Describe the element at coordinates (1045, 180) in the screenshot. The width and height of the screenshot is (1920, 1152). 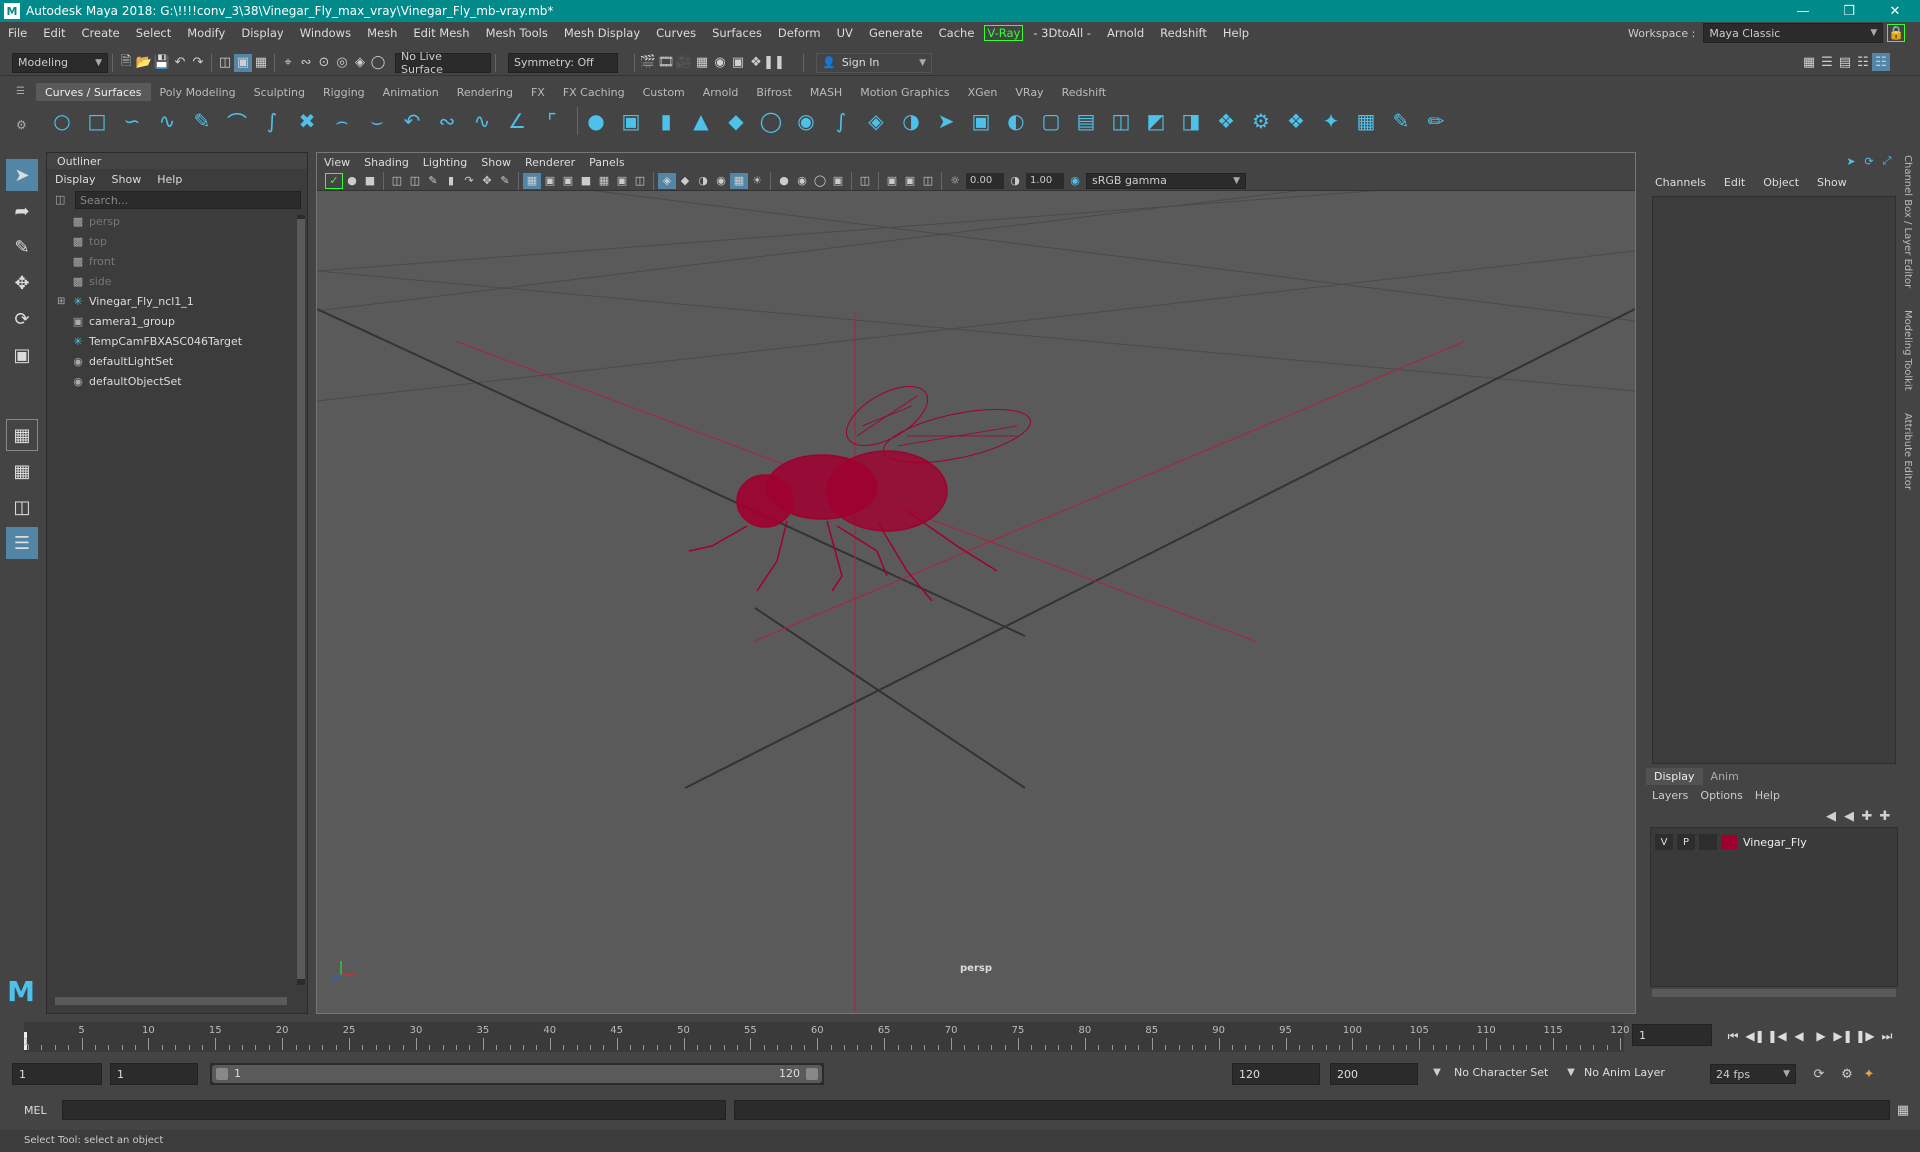
I see `gamma-field: 1.00` at that location.